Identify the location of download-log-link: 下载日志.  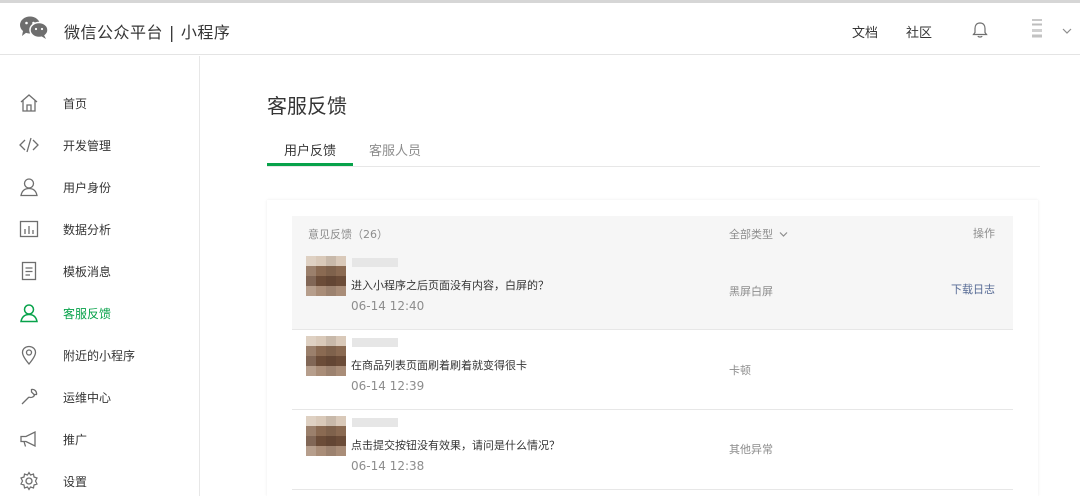
(973, 289).